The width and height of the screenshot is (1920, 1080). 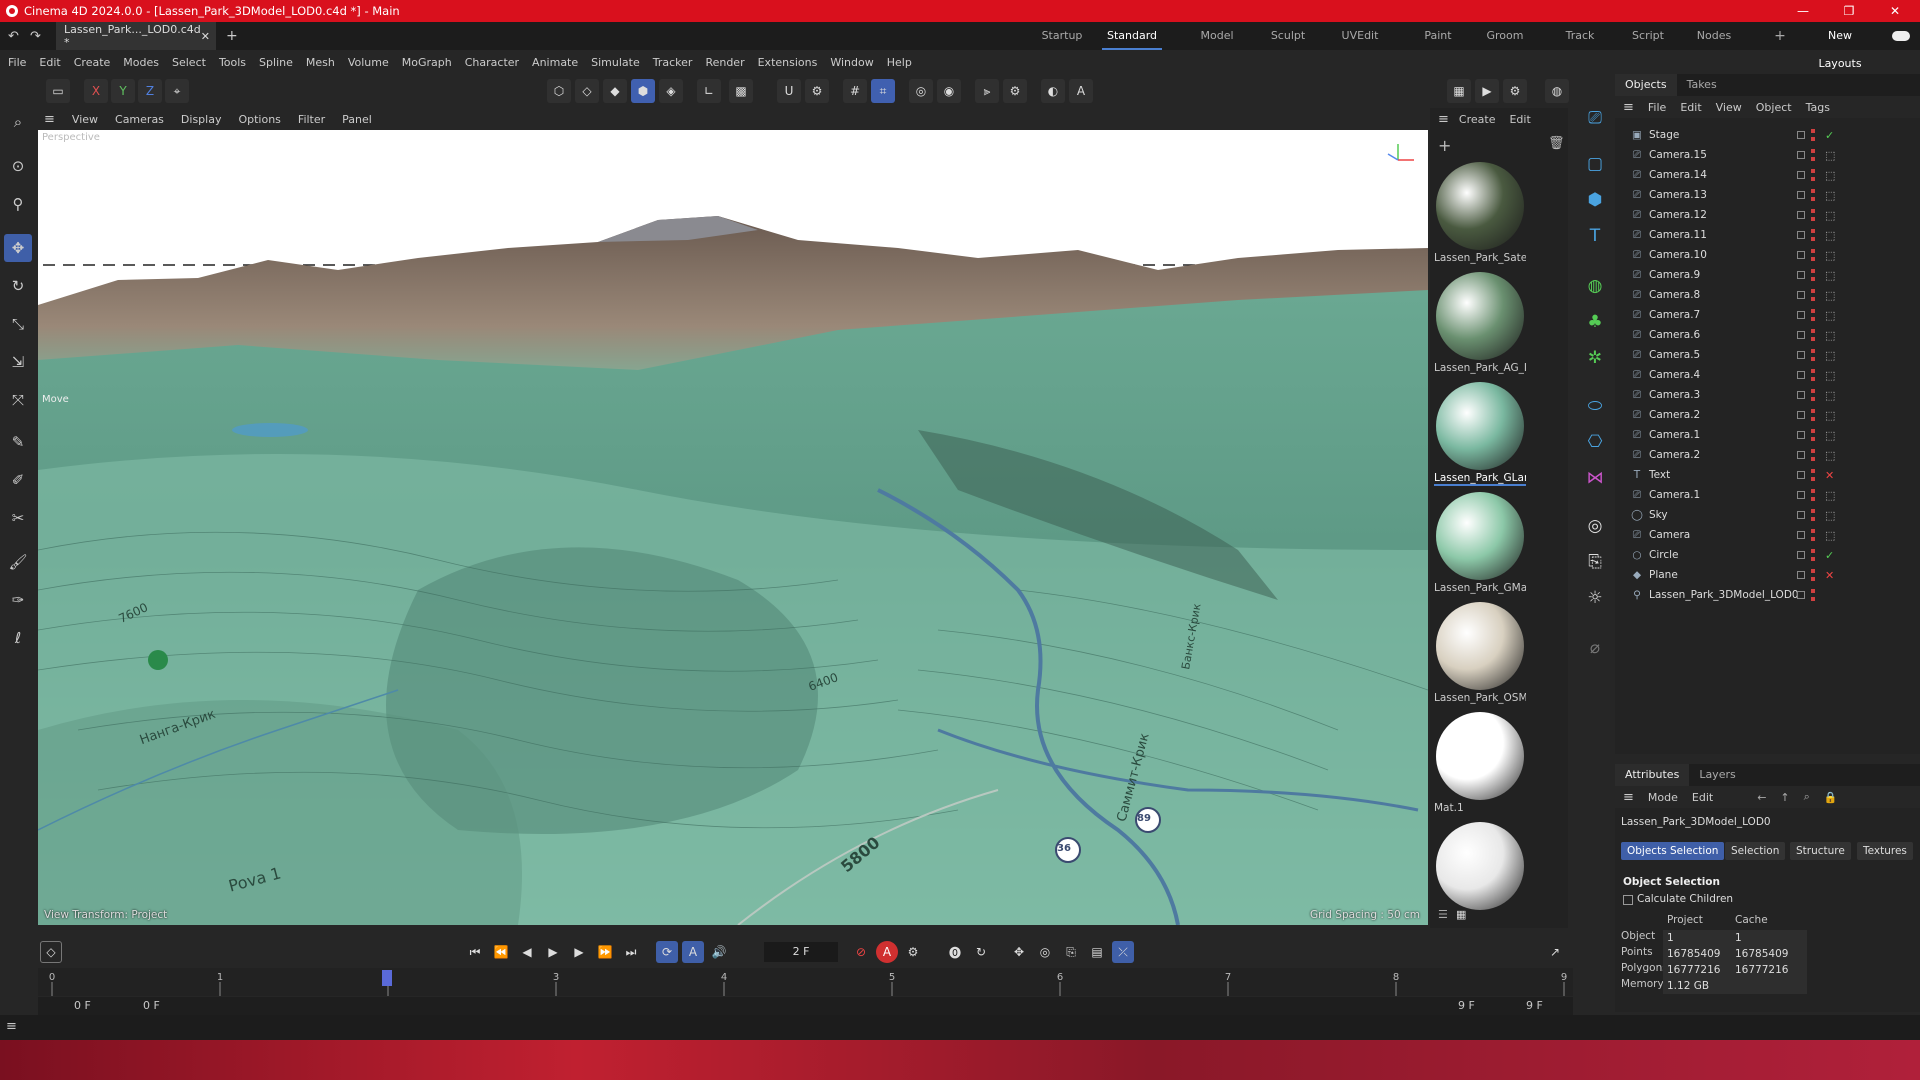 What do you see at coordinates (49, 62) in the screenshot?
I see `menu-edit: Edit` at bounding box center [49, 62].